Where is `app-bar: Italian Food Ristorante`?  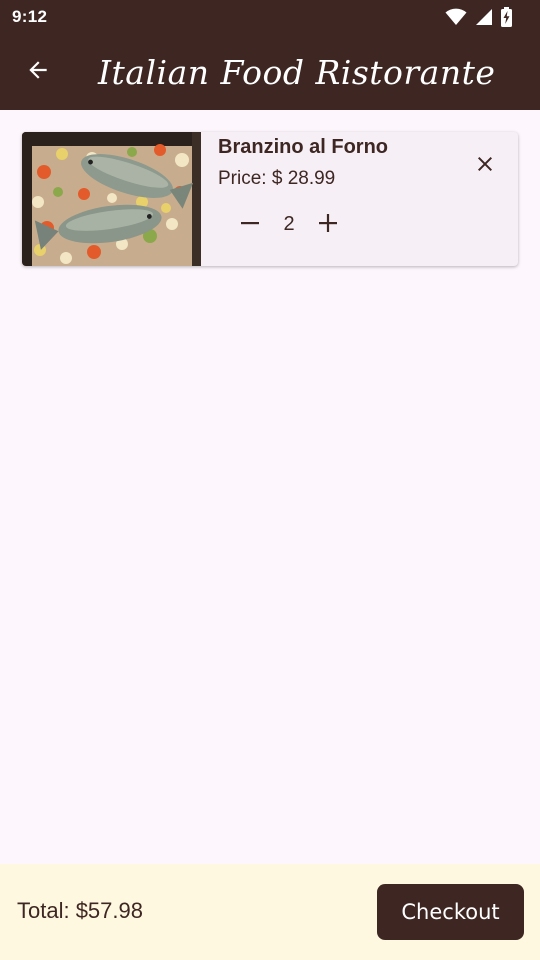
app-bar: Italian Food Ristorante is located at coordinates (270, 72).